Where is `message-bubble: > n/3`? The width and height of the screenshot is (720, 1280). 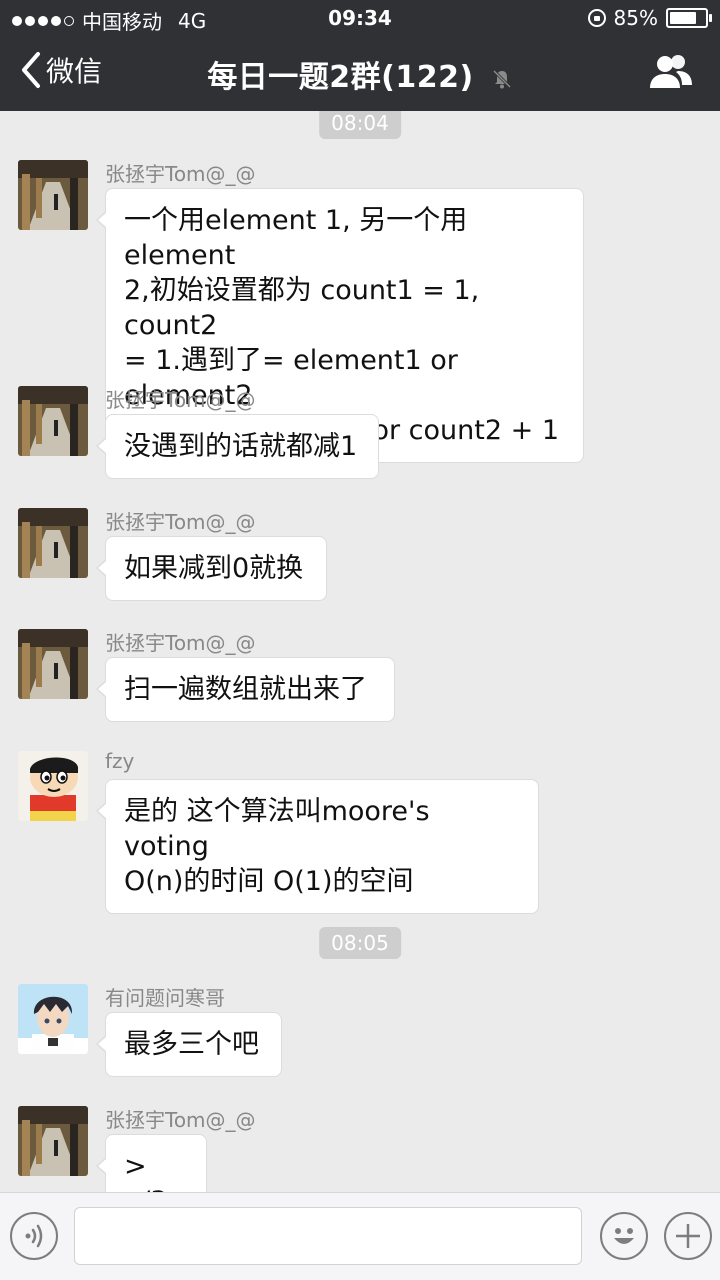 message-bubble: > n/3 is located at coordinates (151, 1163).